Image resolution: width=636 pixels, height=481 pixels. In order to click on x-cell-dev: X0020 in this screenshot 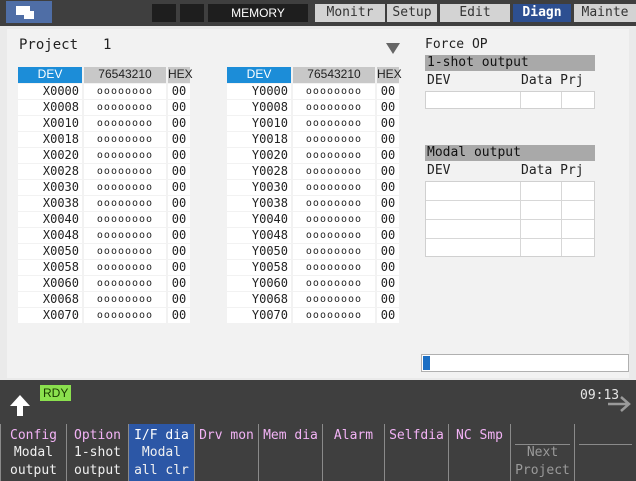, I will do `click(50, 155)`.